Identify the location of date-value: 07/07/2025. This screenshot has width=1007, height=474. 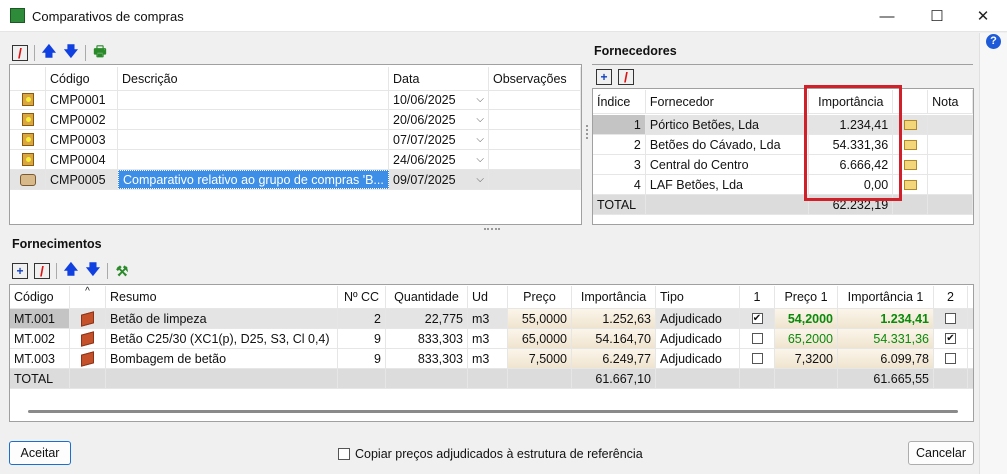
(424, 139).